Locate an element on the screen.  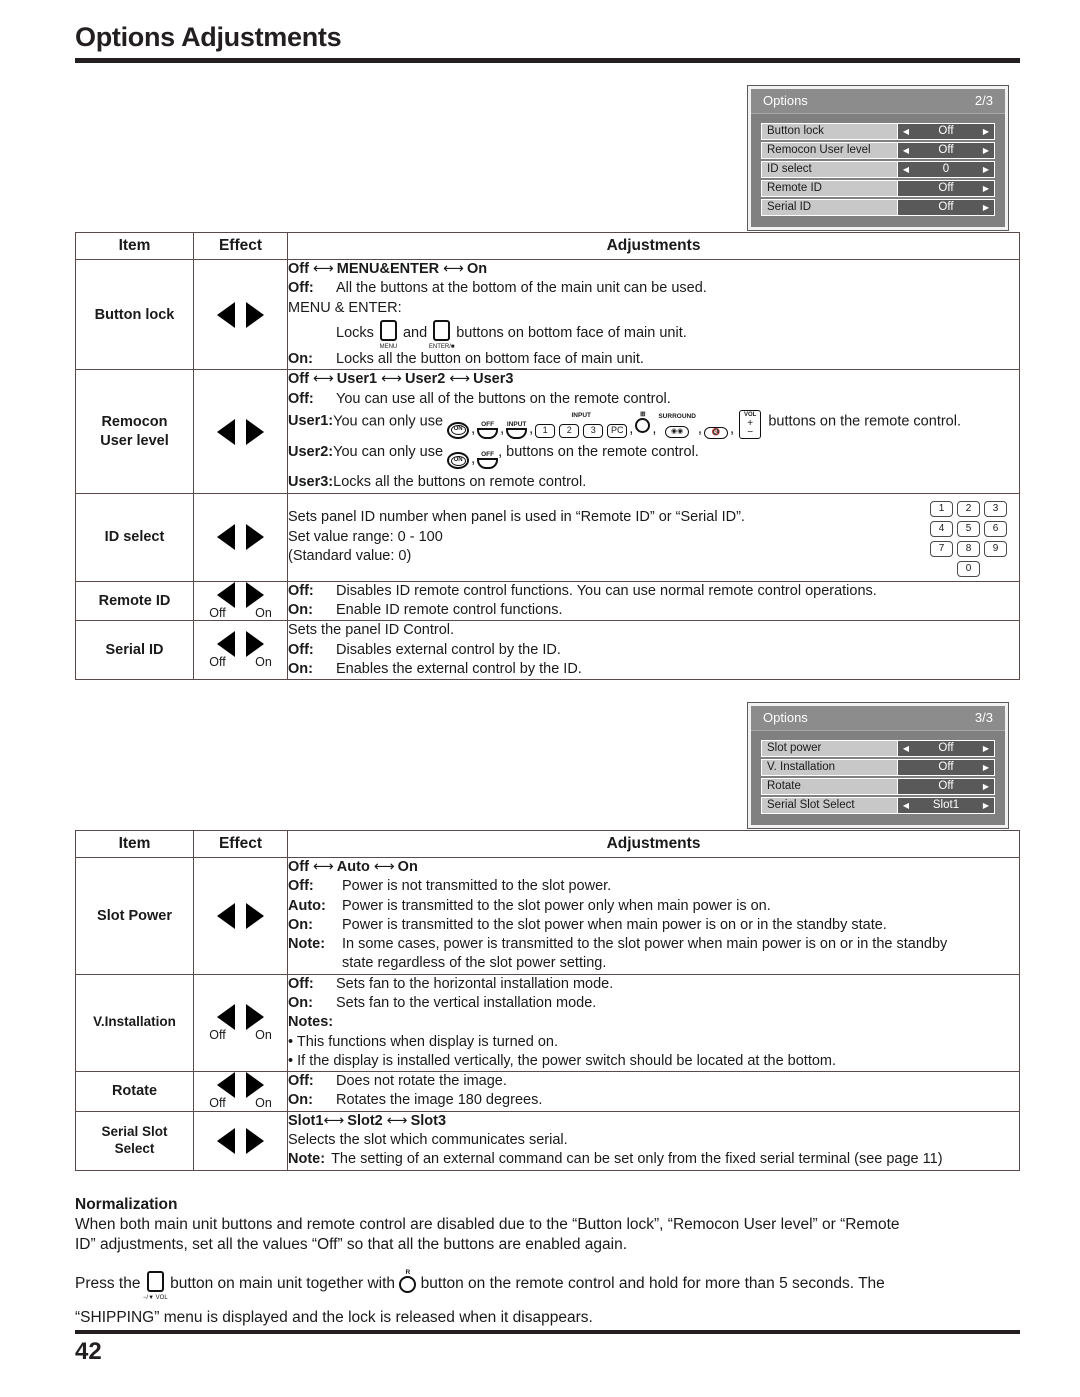
osd-row-v-installation: V. Installation ◀ Off ▶ is located at coordinates (878, 767).